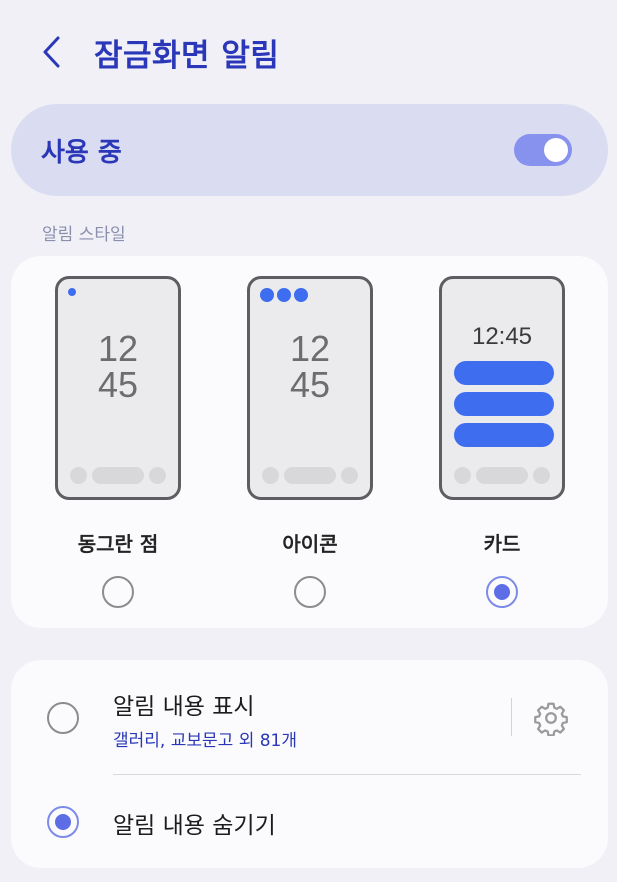  I want to click on radio-hide-content, so click(63, 822).